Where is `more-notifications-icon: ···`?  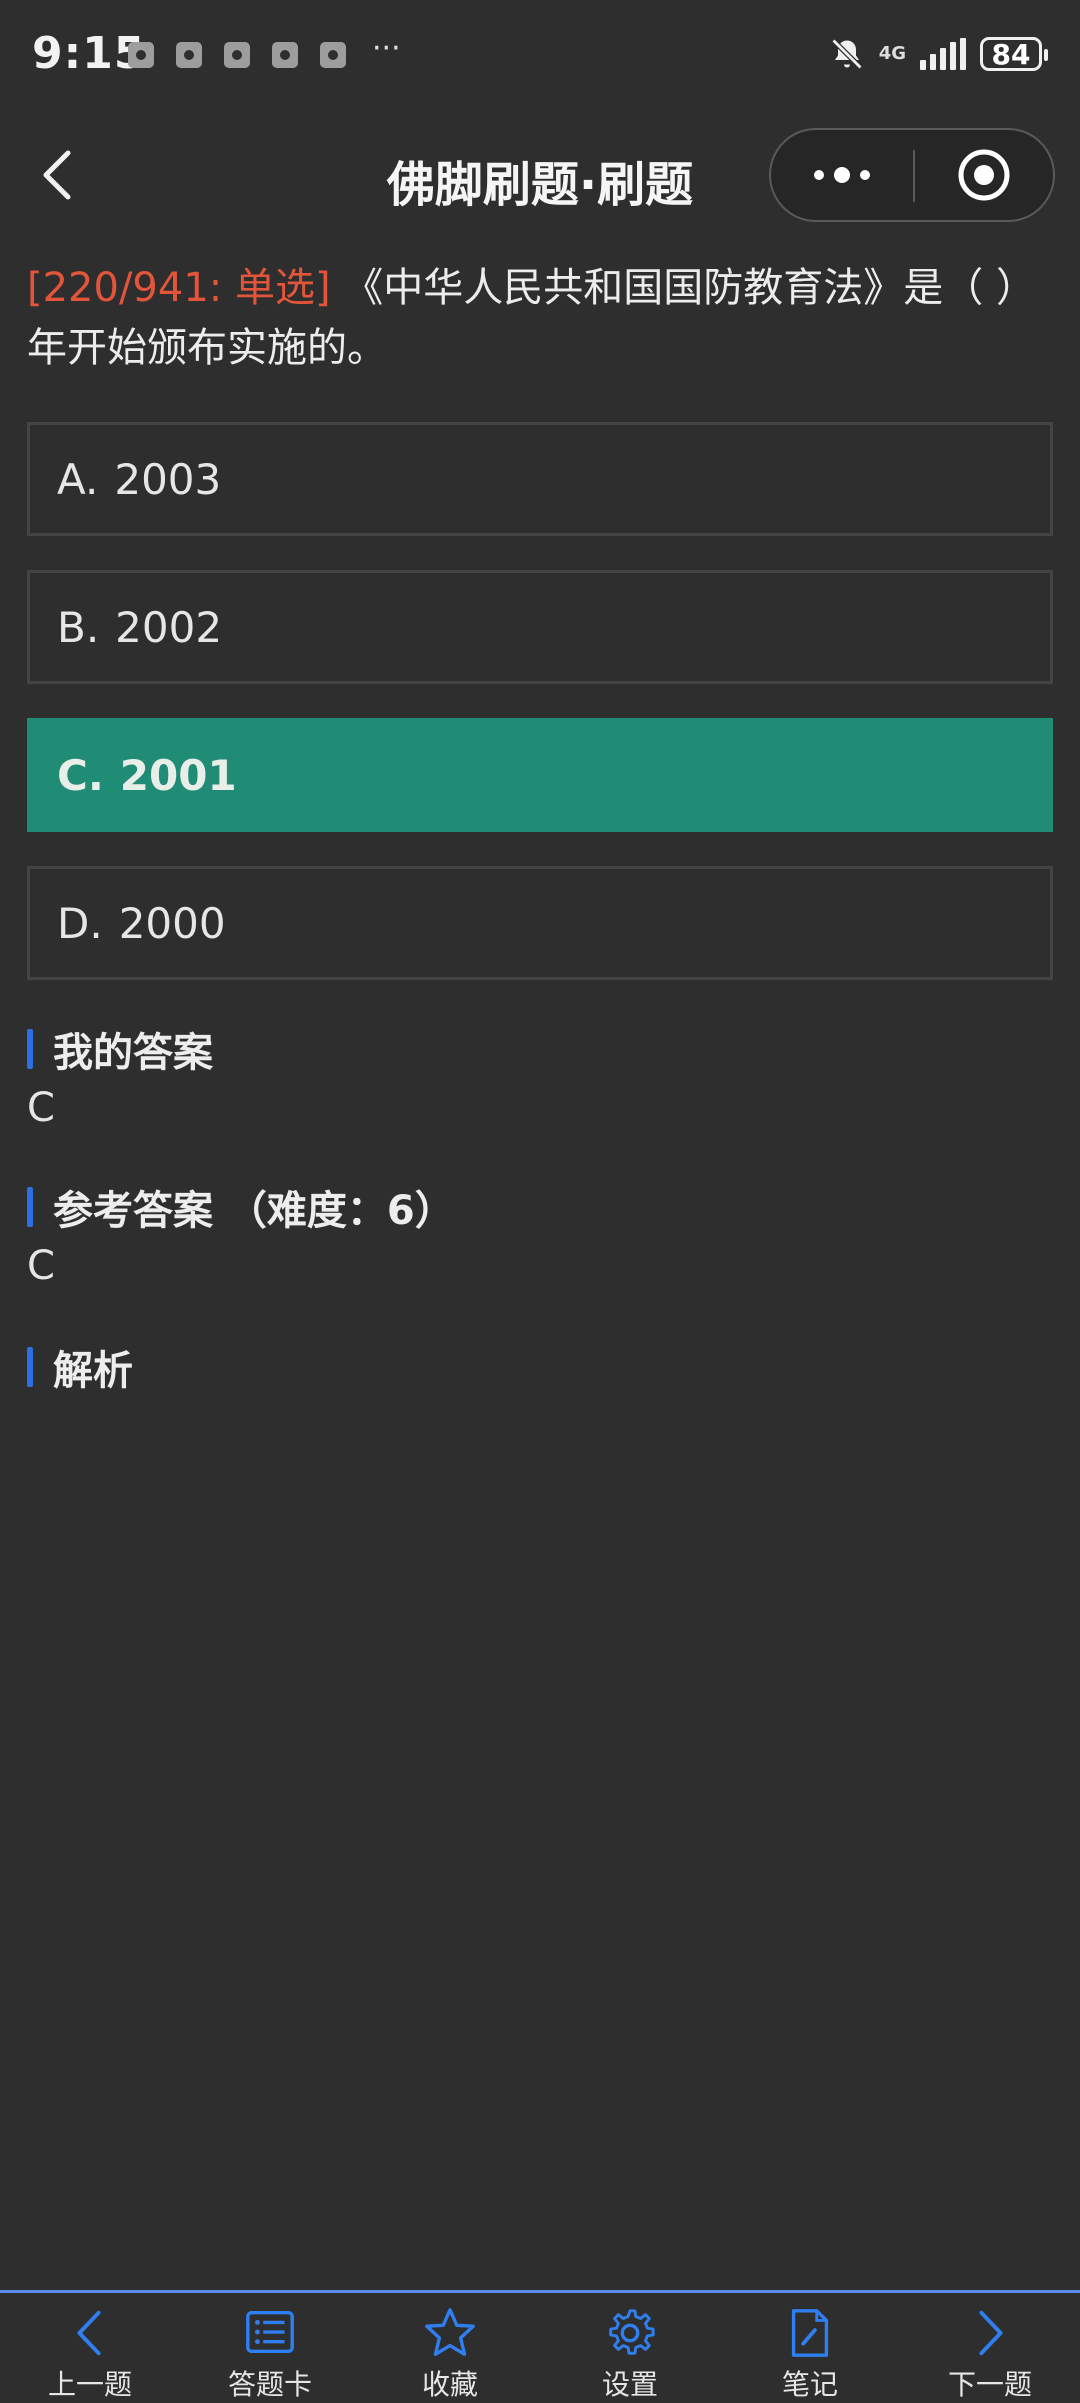
more-notifications-icon: ··· is located at coordinates (386, 48).